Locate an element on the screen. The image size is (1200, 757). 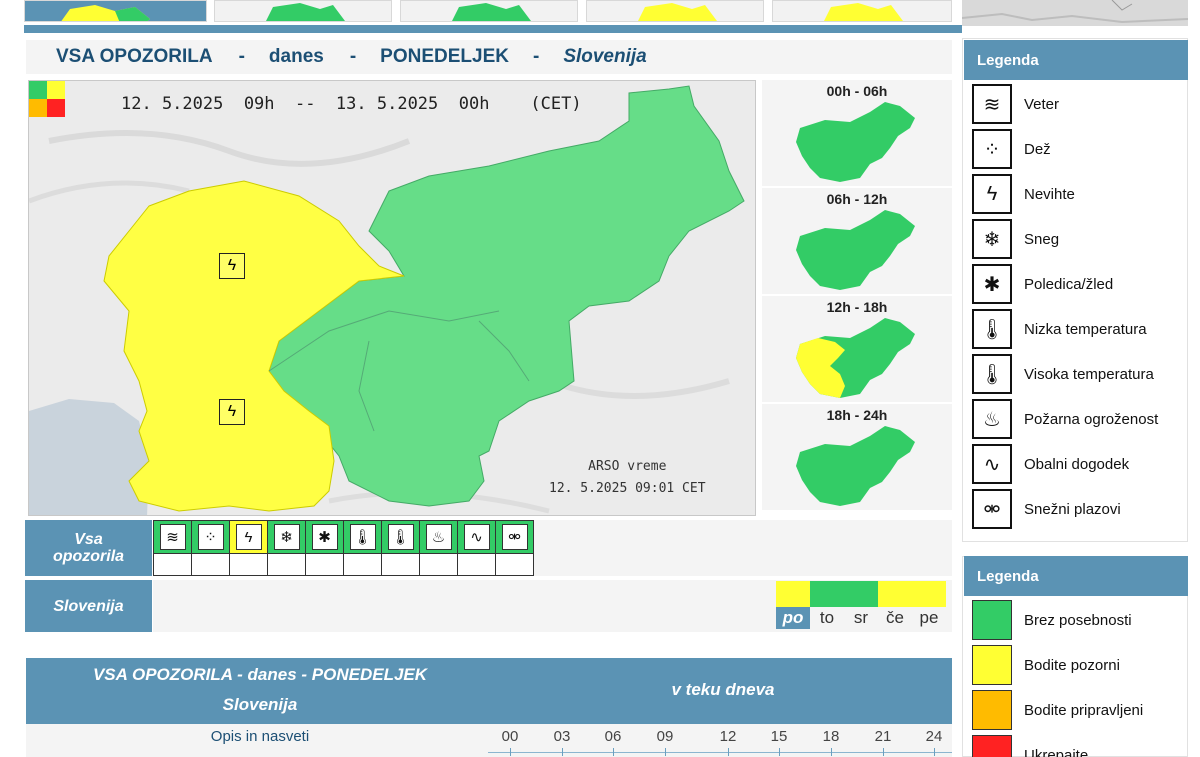
time-slice: 12h - 18h is located at coordinates (857, 349).